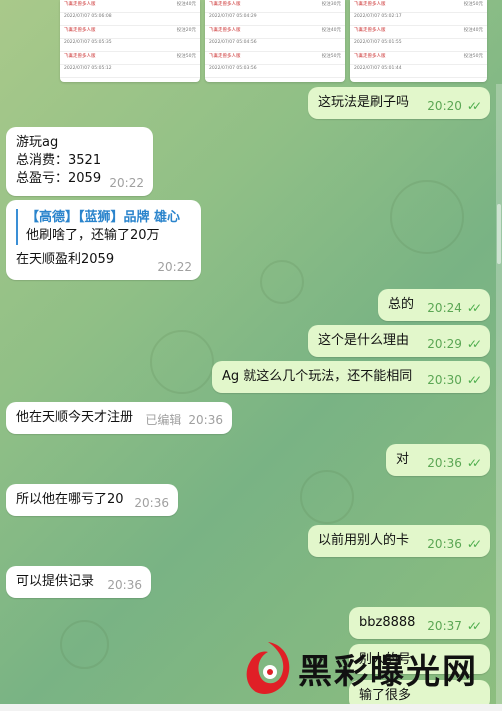 This screenshot has height=711, width=502. What do you see at coordinates (275, 6) in the screenshot?
I see `record-row: 飞禽走兽多人版 投注30元` at bounding box center [275, 6].